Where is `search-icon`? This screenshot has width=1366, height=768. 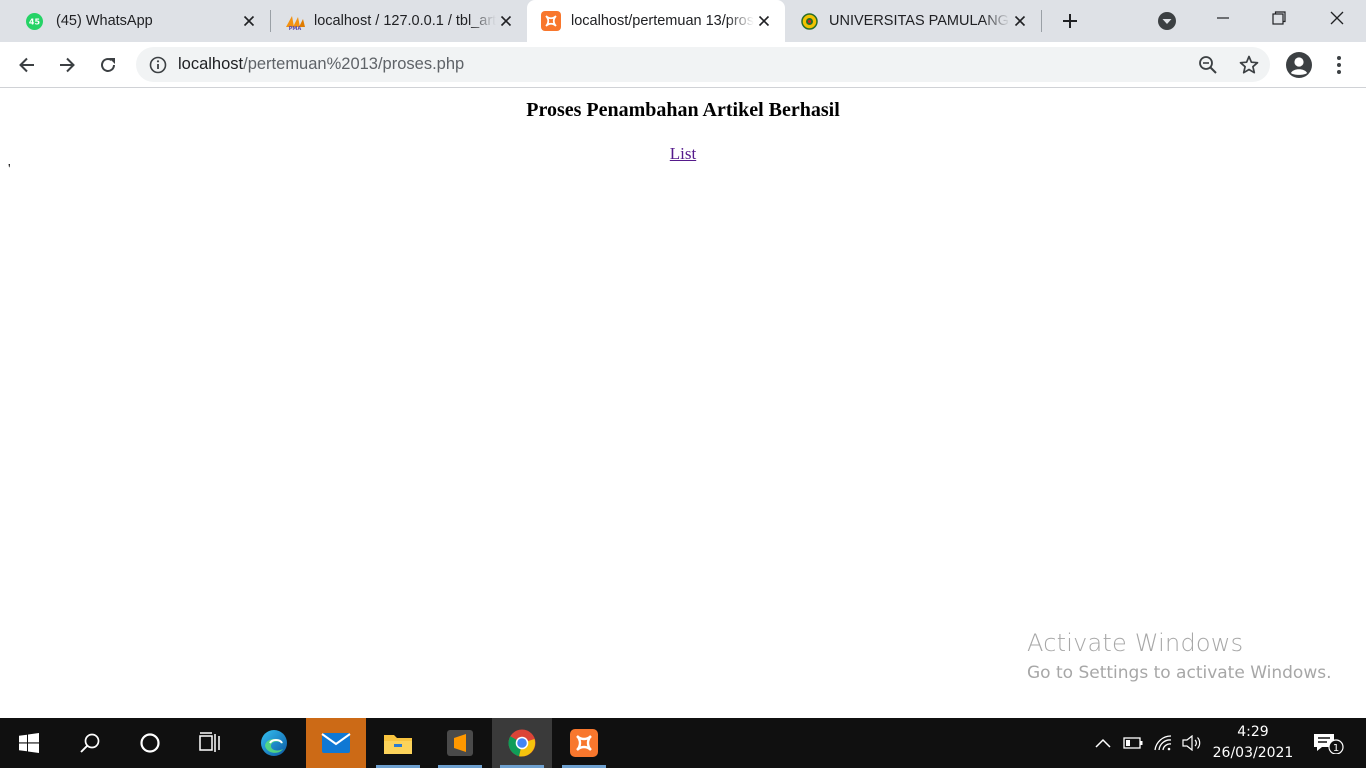 search-icon is located at coordinates (90, 743).